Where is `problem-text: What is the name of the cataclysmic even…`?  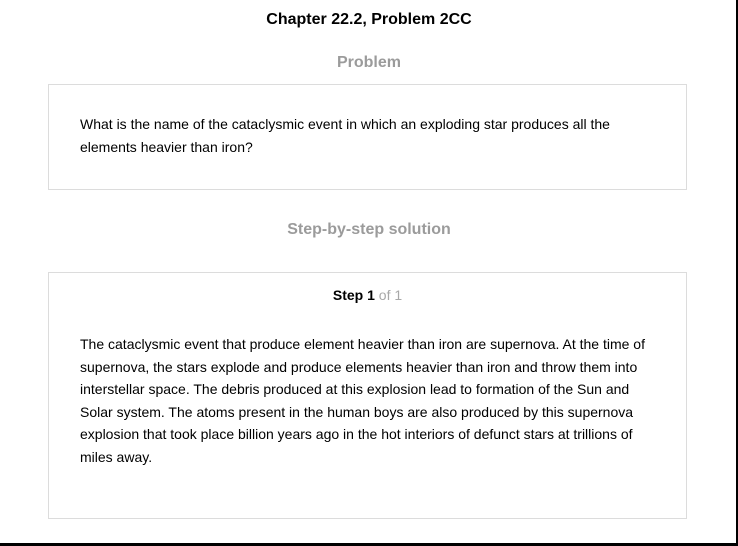
problem-text: What is the name of the cataclysmic even… is located at coordinates (345, 135).